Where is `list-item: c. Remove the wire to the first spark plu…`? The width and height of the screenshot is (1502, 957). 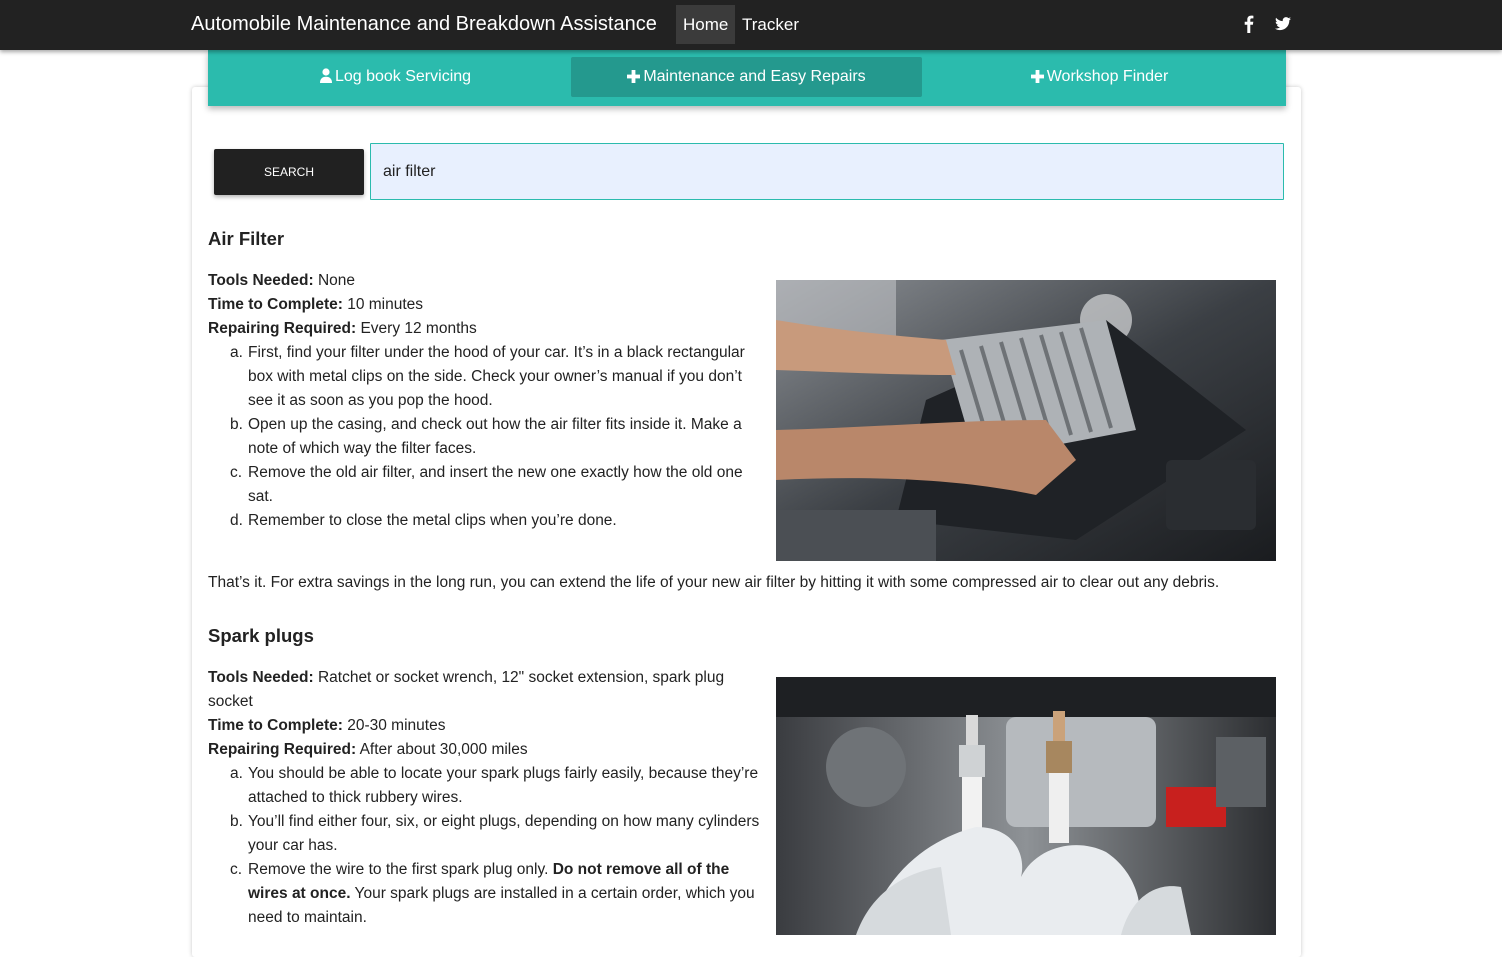 list-item: c. Remove the wire to the first spark plu… is located at coordinates (492, 893).